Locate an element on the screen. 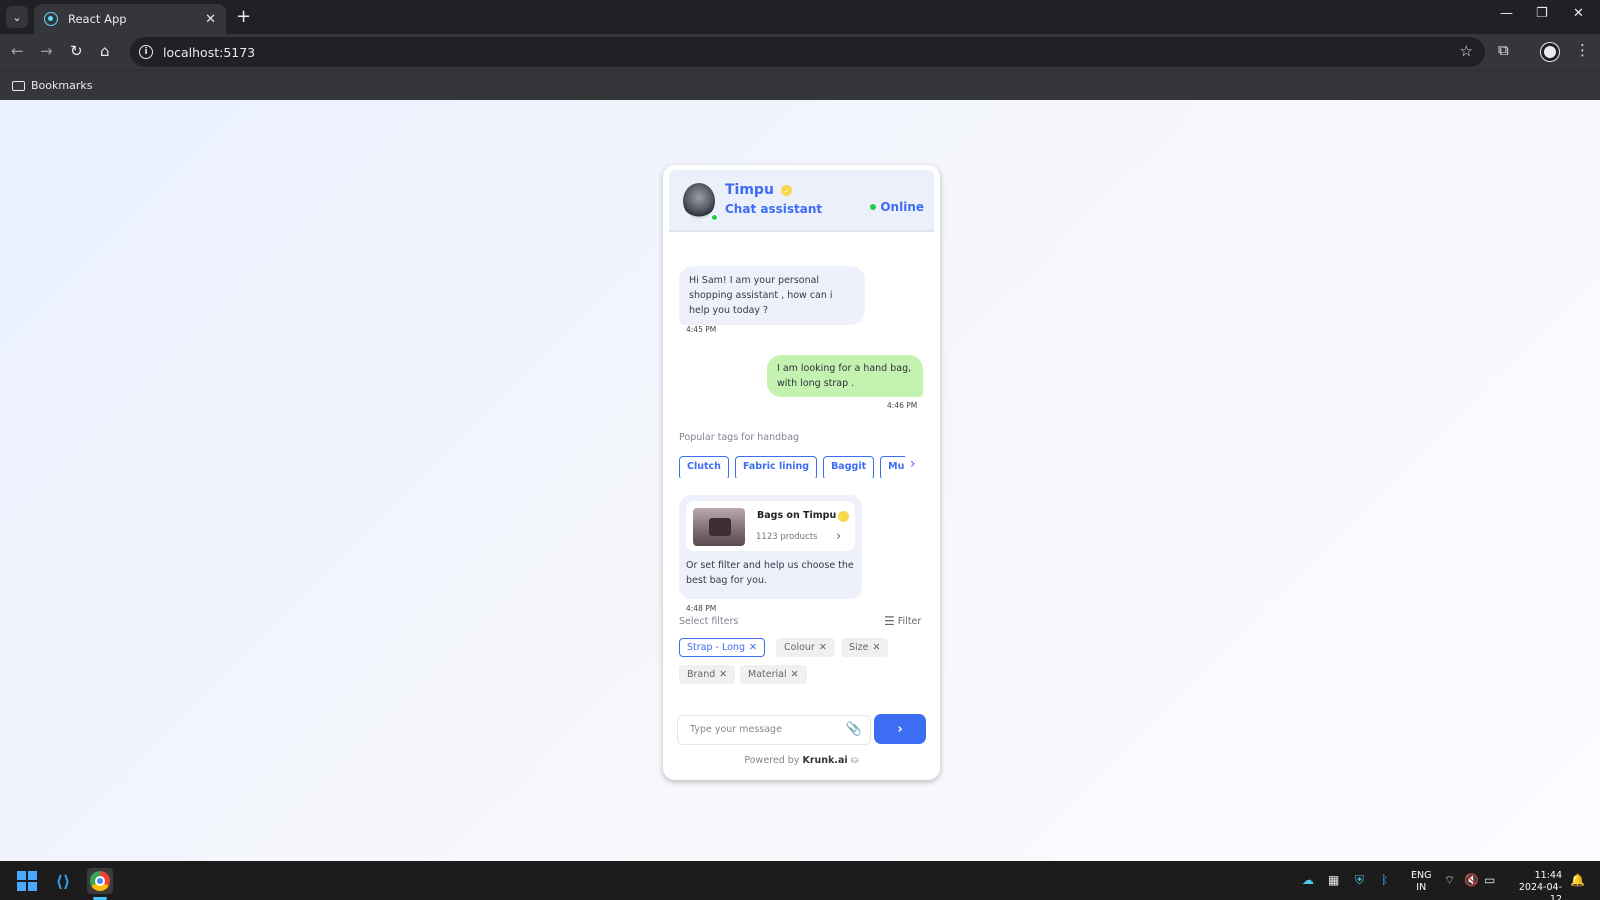 This screenshot has height=900, width=1600. language-indicator: ENG IN is located at coordinates (1421, 882).